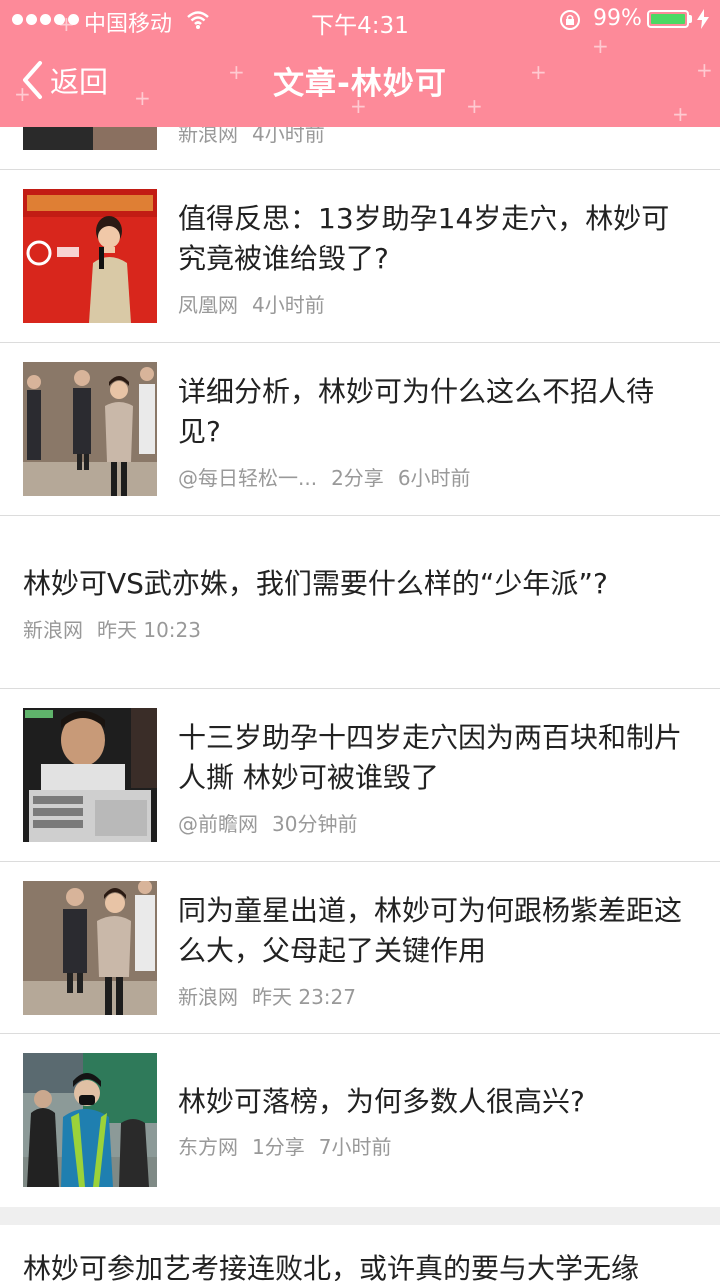 The width and height of the screenshot is (720, 1281). What do you see at coordinates (430, 757) in the screenshot?
I see `article-title: 十三岁助孕十四岁走穴因为两百块和制片人撕 林妙可被谁毁了` at bounding box center [430, 757].